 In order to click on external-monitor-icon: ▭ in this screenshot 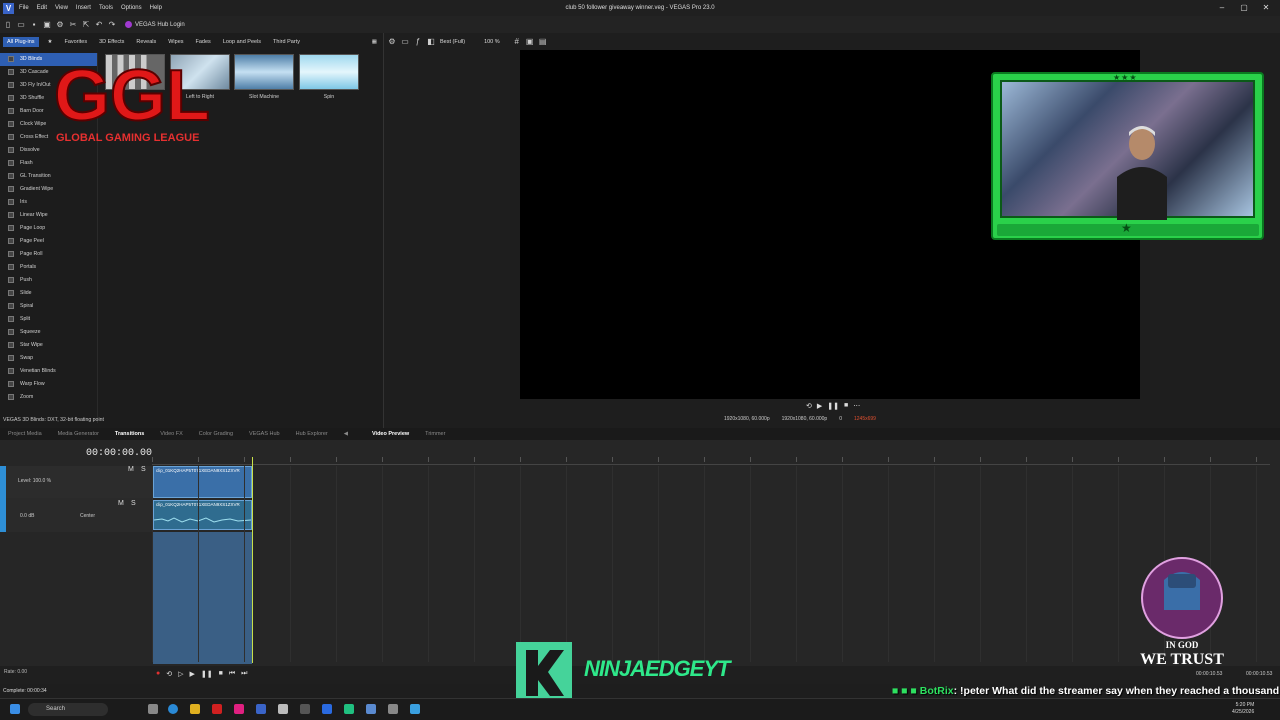, I will do `click(405, 42)`.